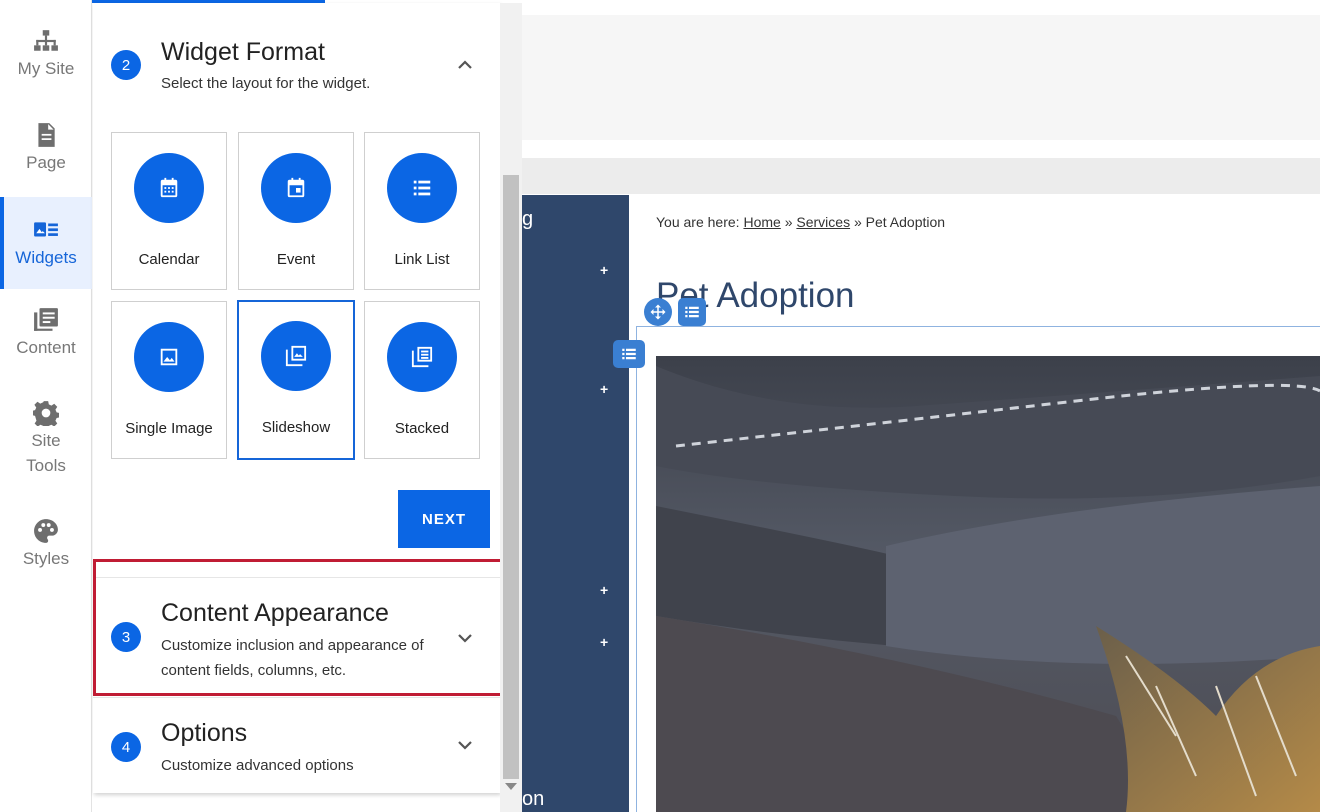 Image resolution: width=1320 pixels, height=812 pixels. I want to click on palette-icon, so click(46, 531).